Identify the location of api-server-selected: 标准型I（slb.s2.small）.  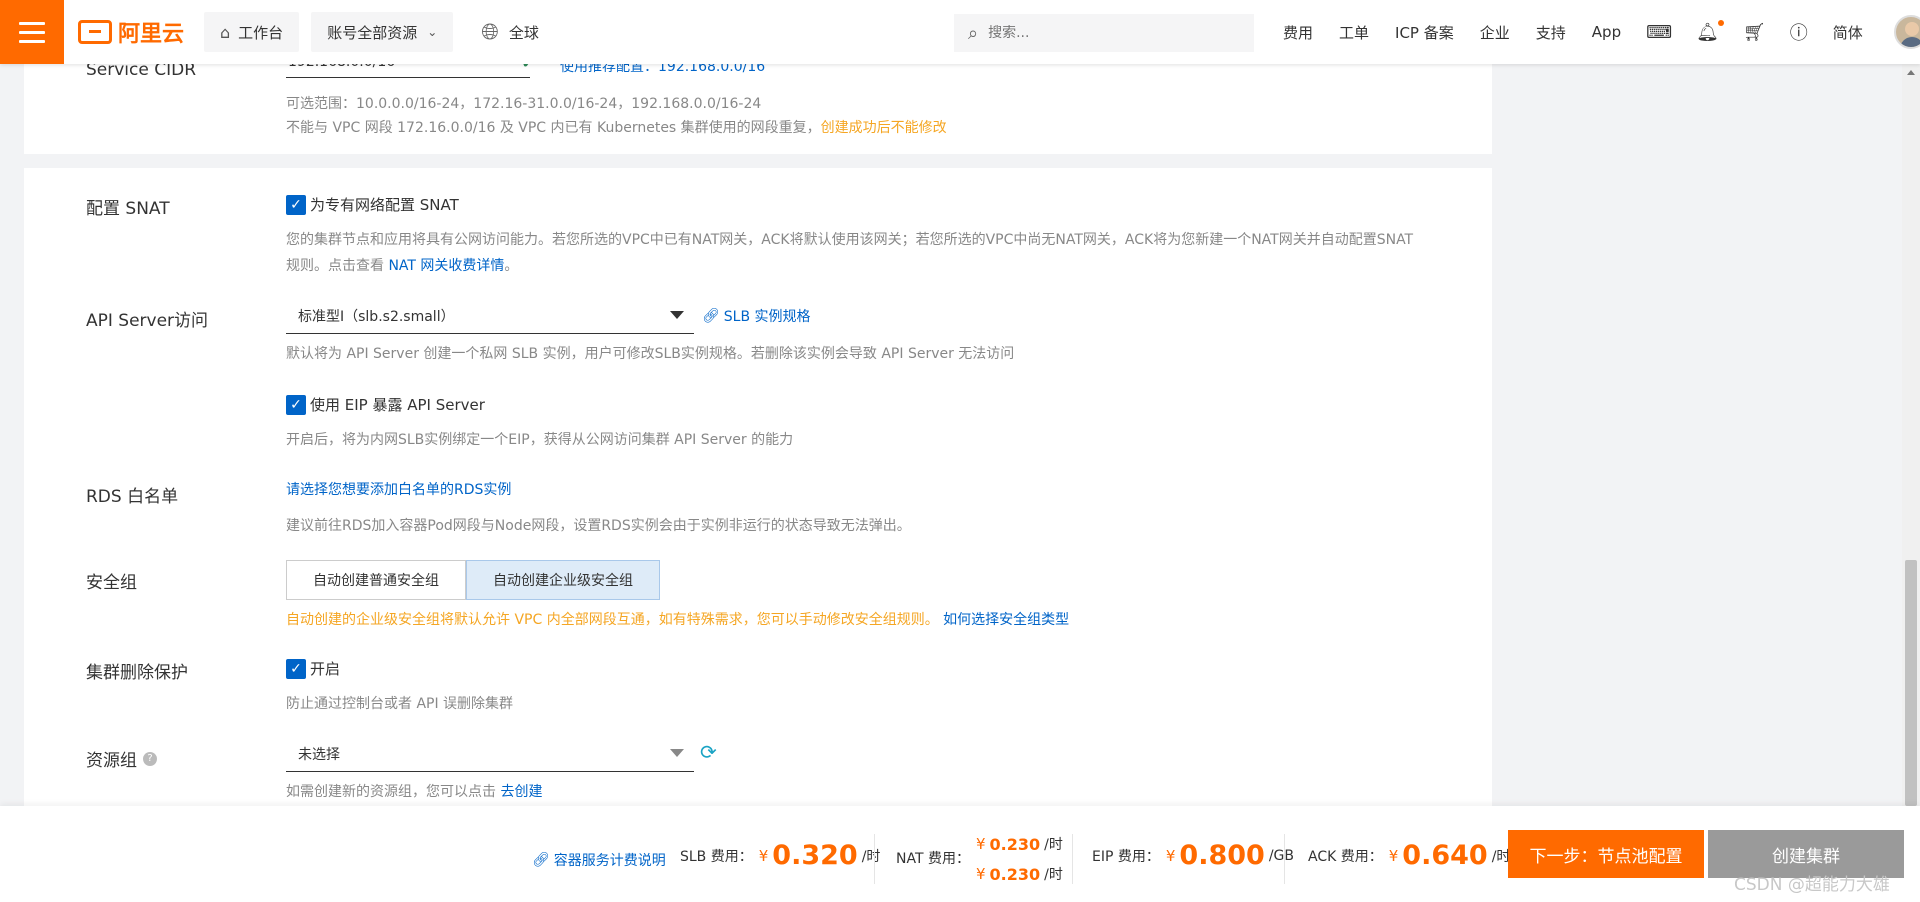
(376, 316).